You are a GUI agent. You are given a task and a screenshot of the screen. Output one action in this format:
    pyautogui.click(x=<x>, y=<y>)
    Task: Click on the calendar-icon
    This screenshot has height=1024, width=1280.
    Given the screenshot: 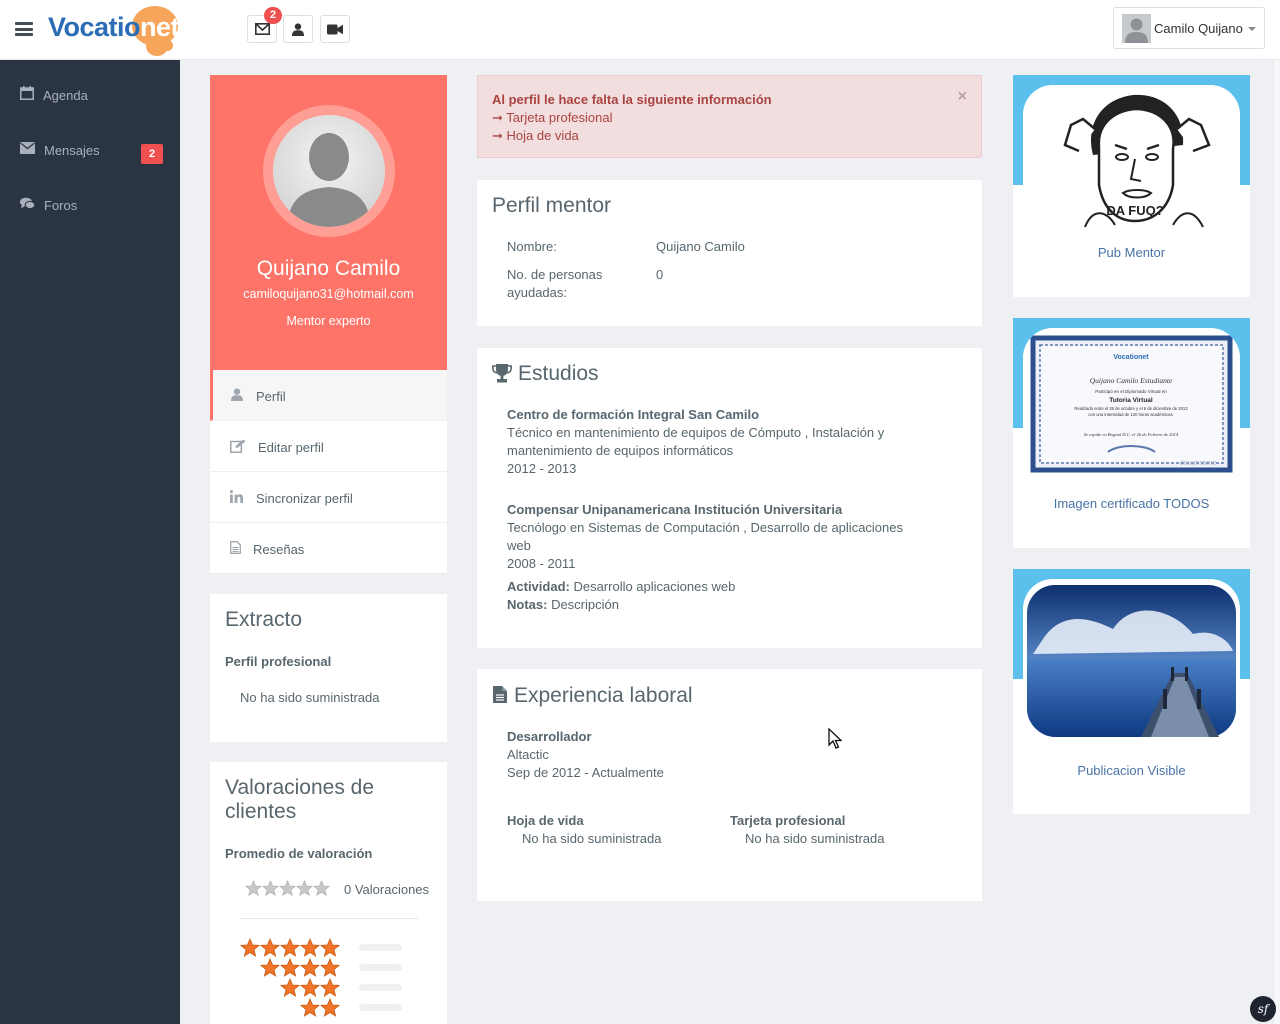 What is the action you would take?
    pyautogui.click(x=27, y=93)
    